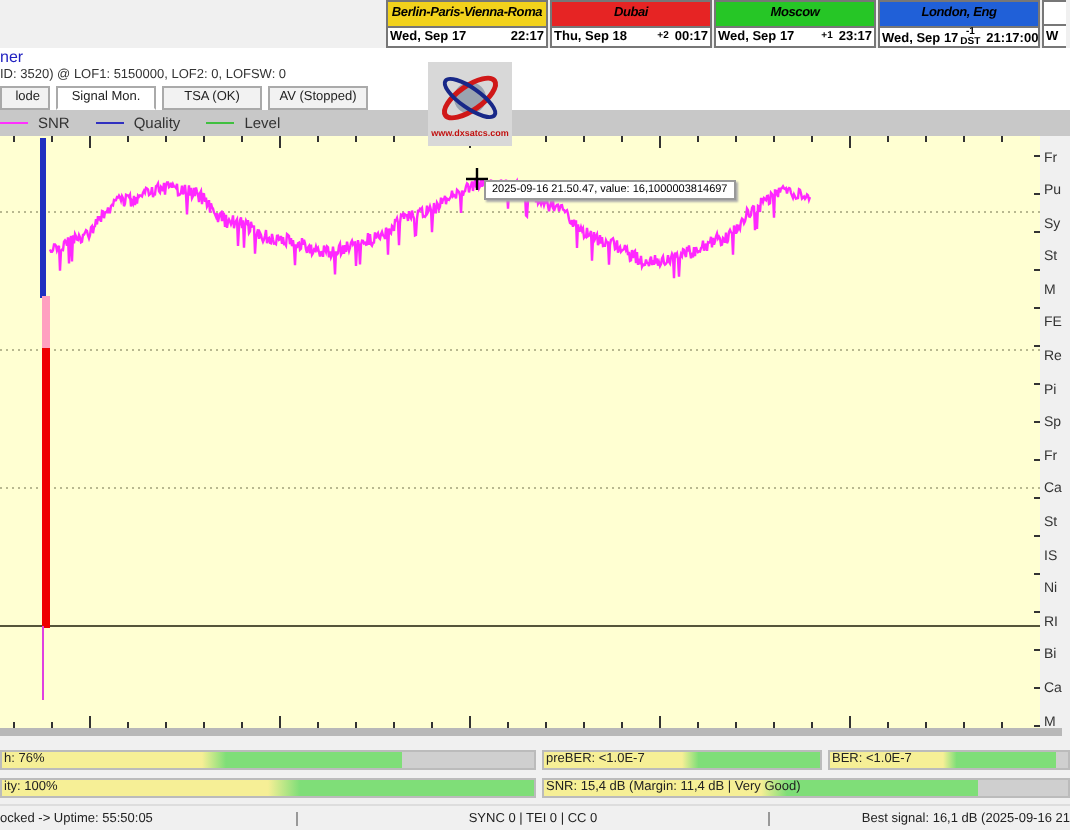 This screenshot has height=830, width=1070. I want to click on snr-drop-line, so click(43, 662).